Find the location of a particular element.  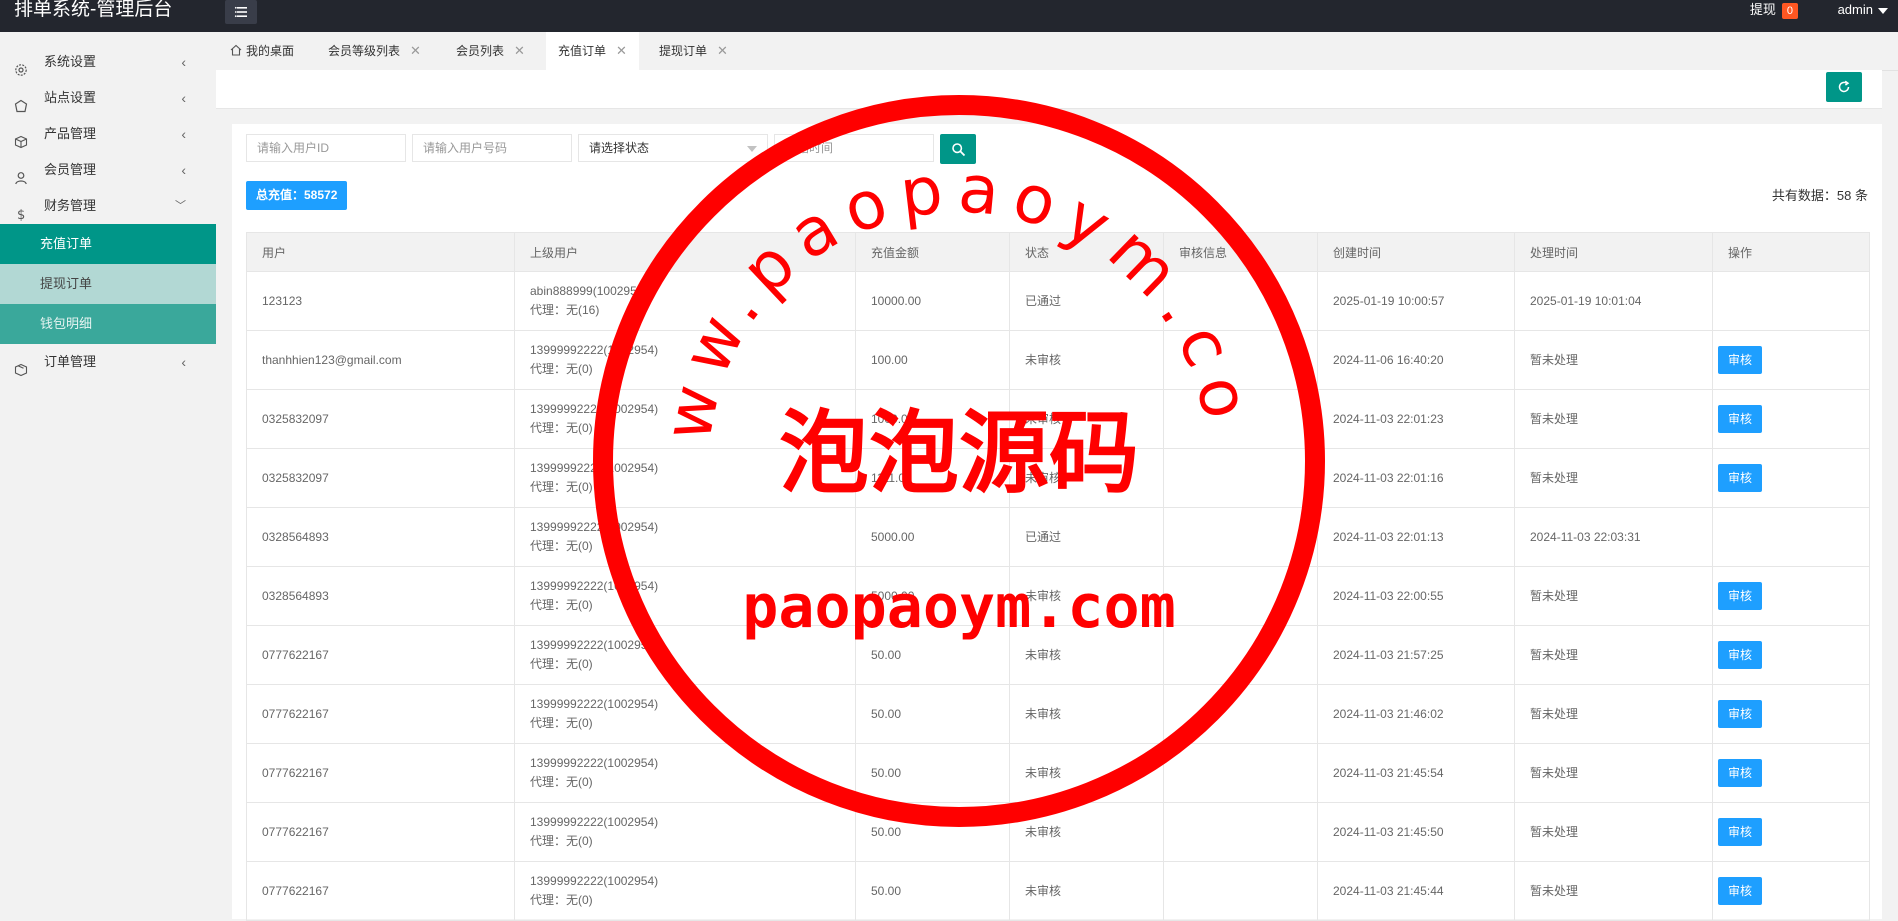

sidebar-item-label: 订单管理 is located at coordinates (70, 361).